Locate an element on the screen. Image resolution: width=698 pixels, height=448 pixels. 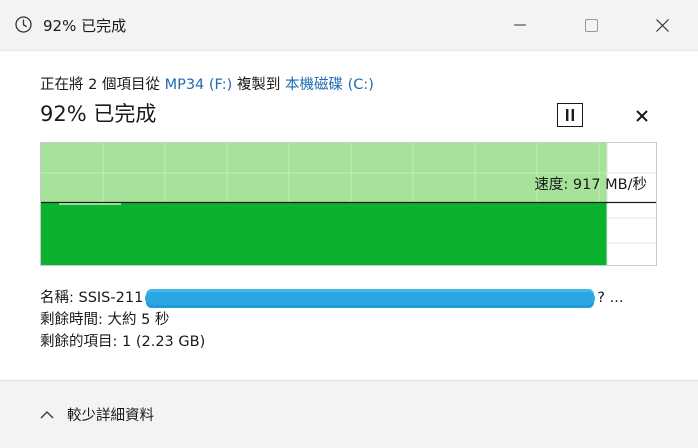
speed-history-area is located at coordinates (324, 234).